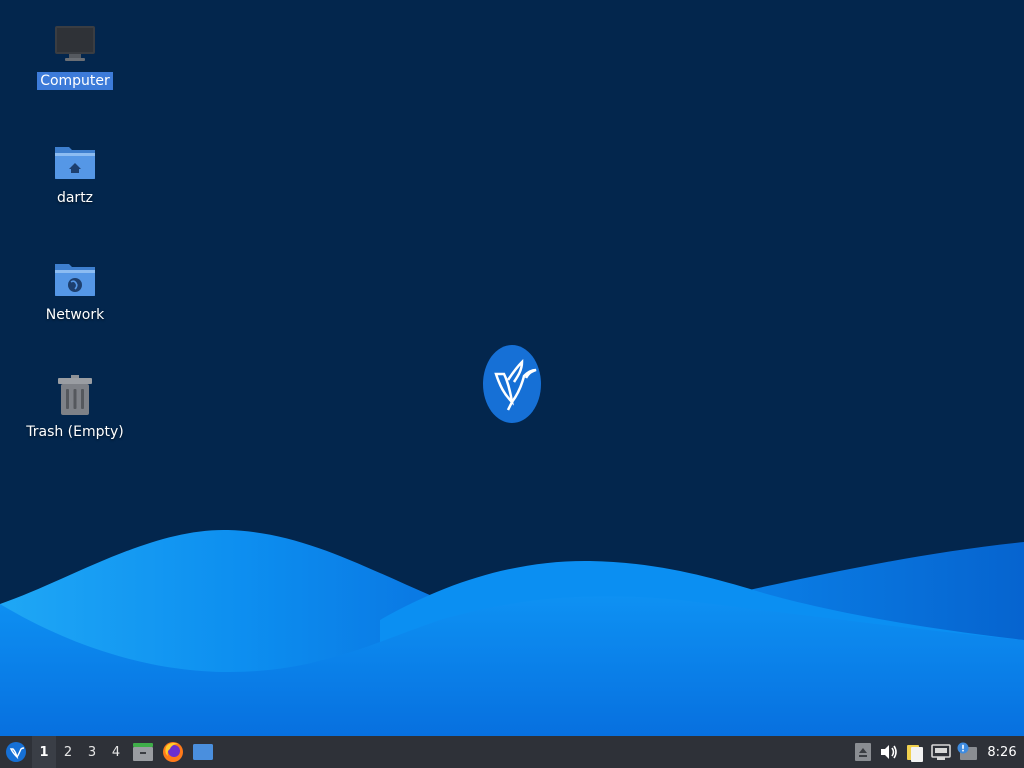  I want to click on network-wired-icon, so click(941, 752).